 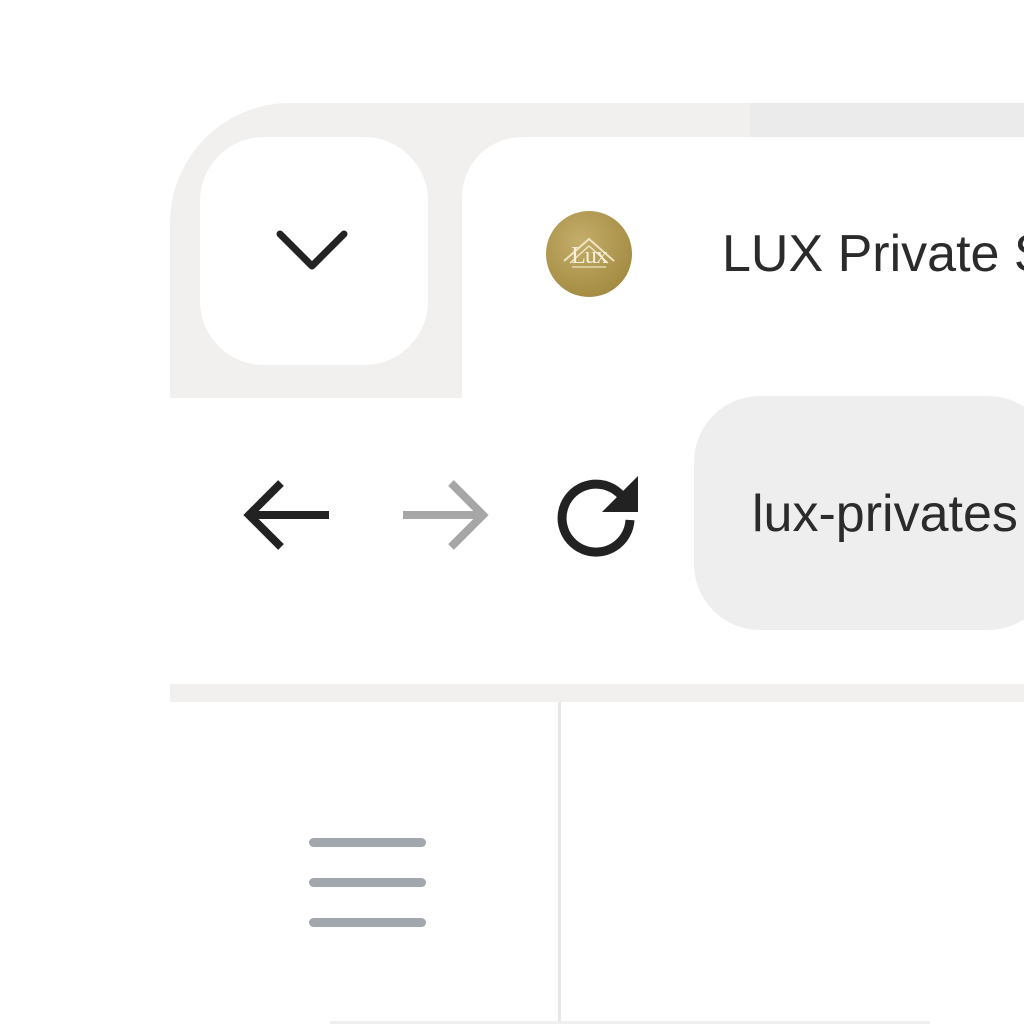 I want to click on arrow-left-icon, so click(x=286, y=515).